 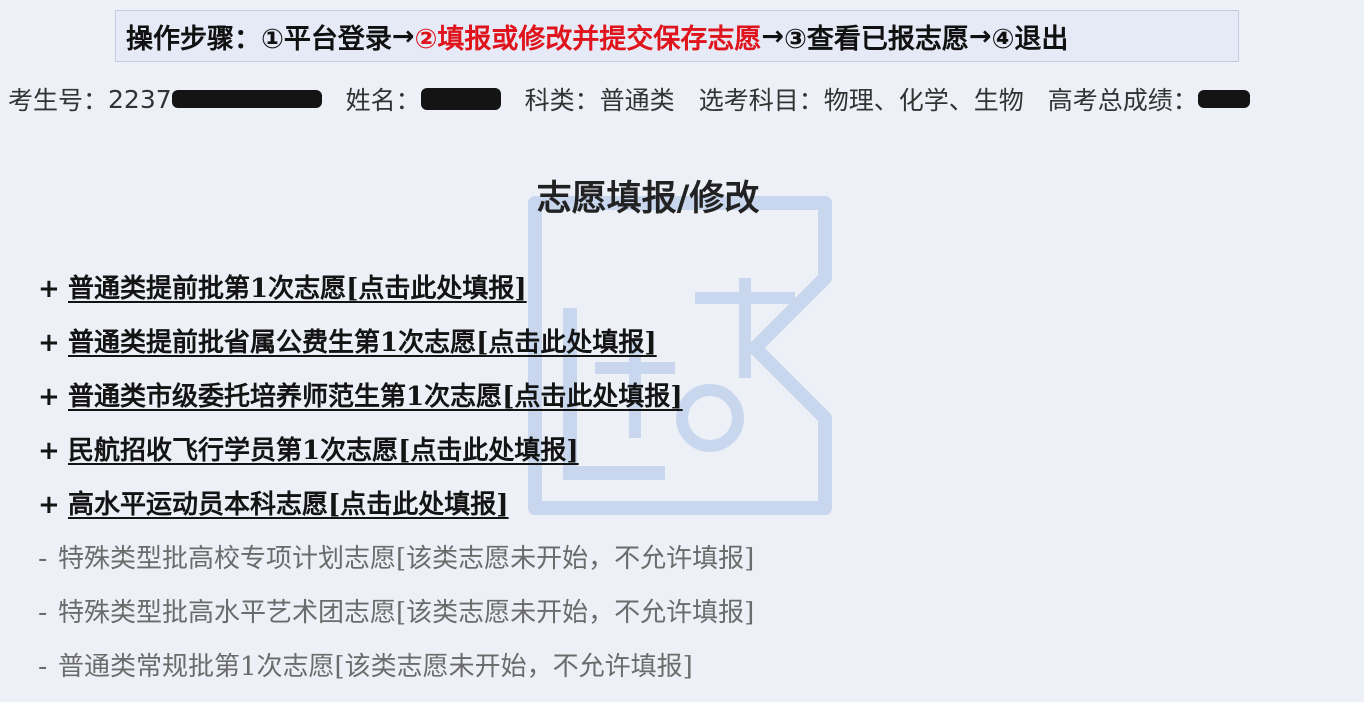 I want to click on score-label: 高考总成绩：, so click(x=1122, y=100).